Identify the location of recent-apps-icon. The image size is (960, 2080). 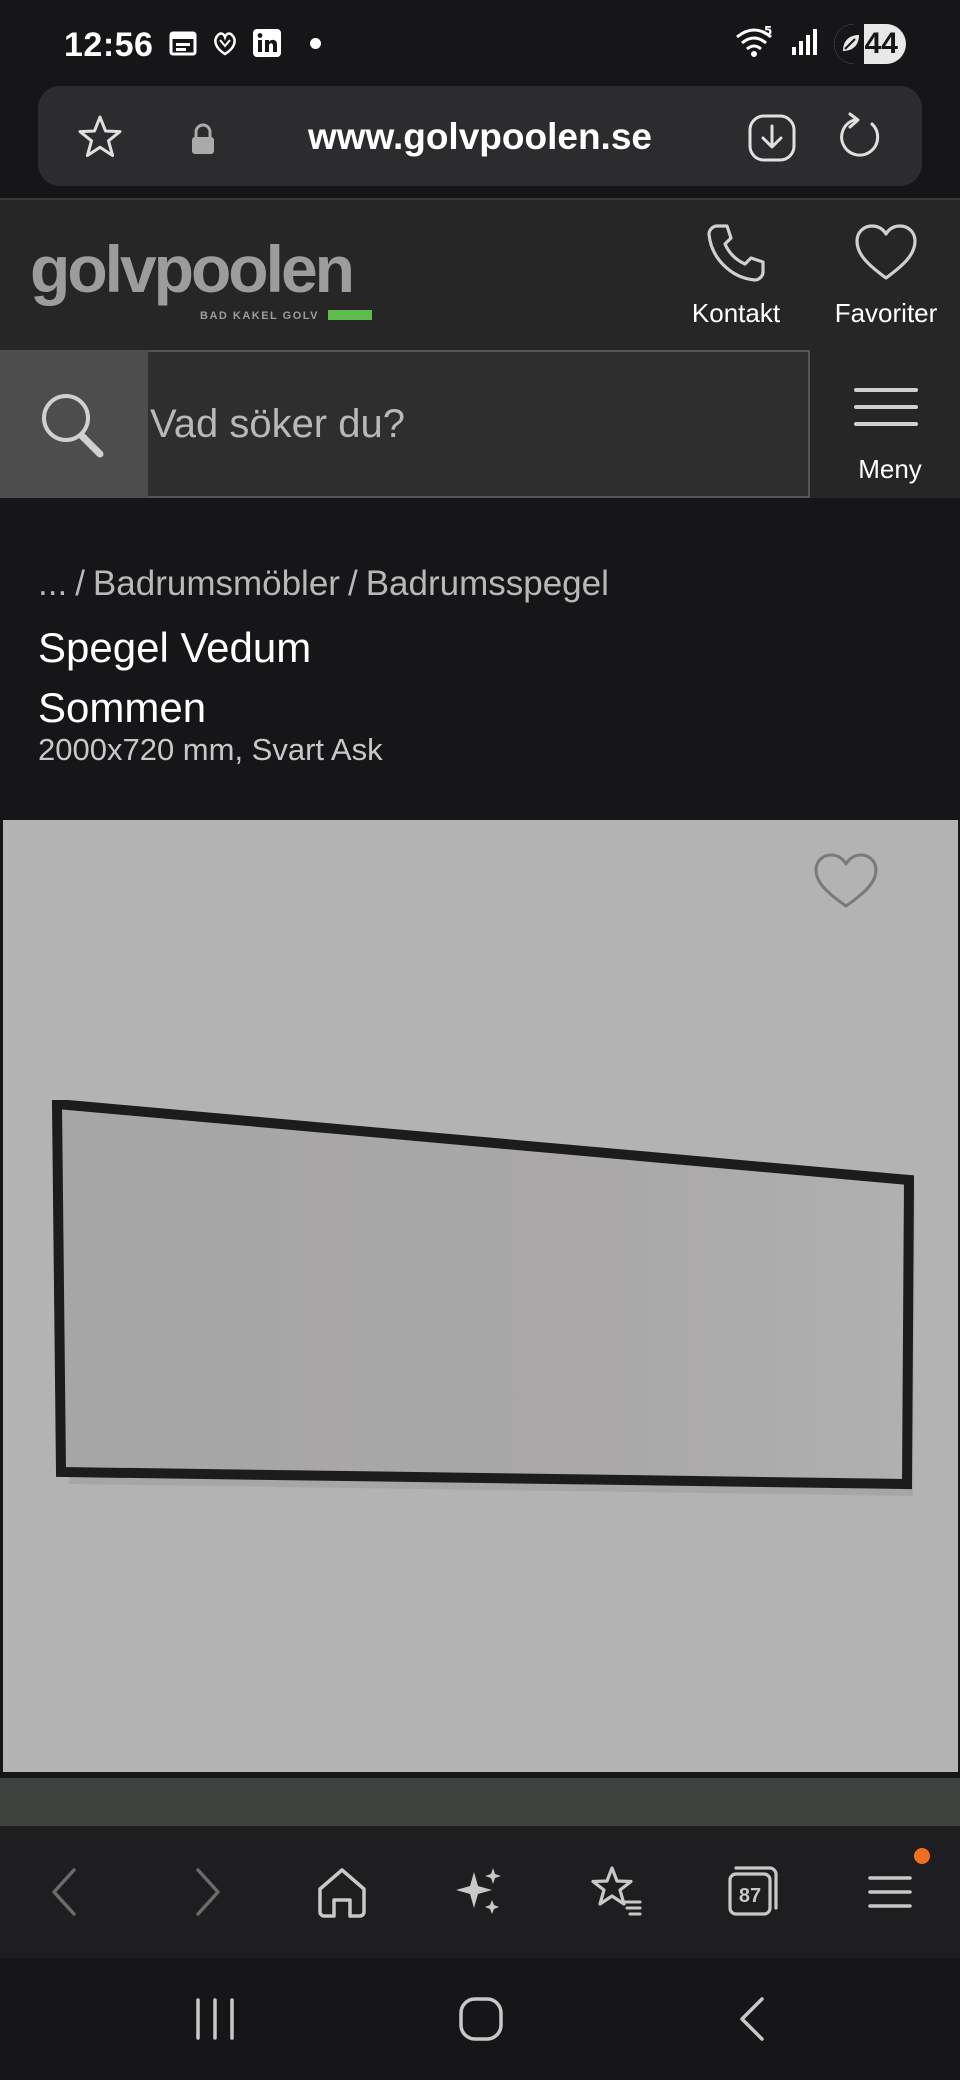
(215, 2019).